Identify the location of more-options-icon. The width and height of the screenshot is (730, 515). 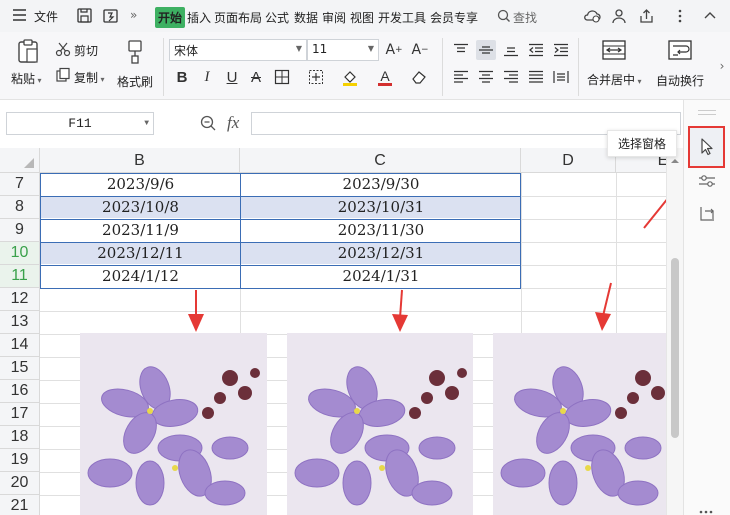
(706, 509).